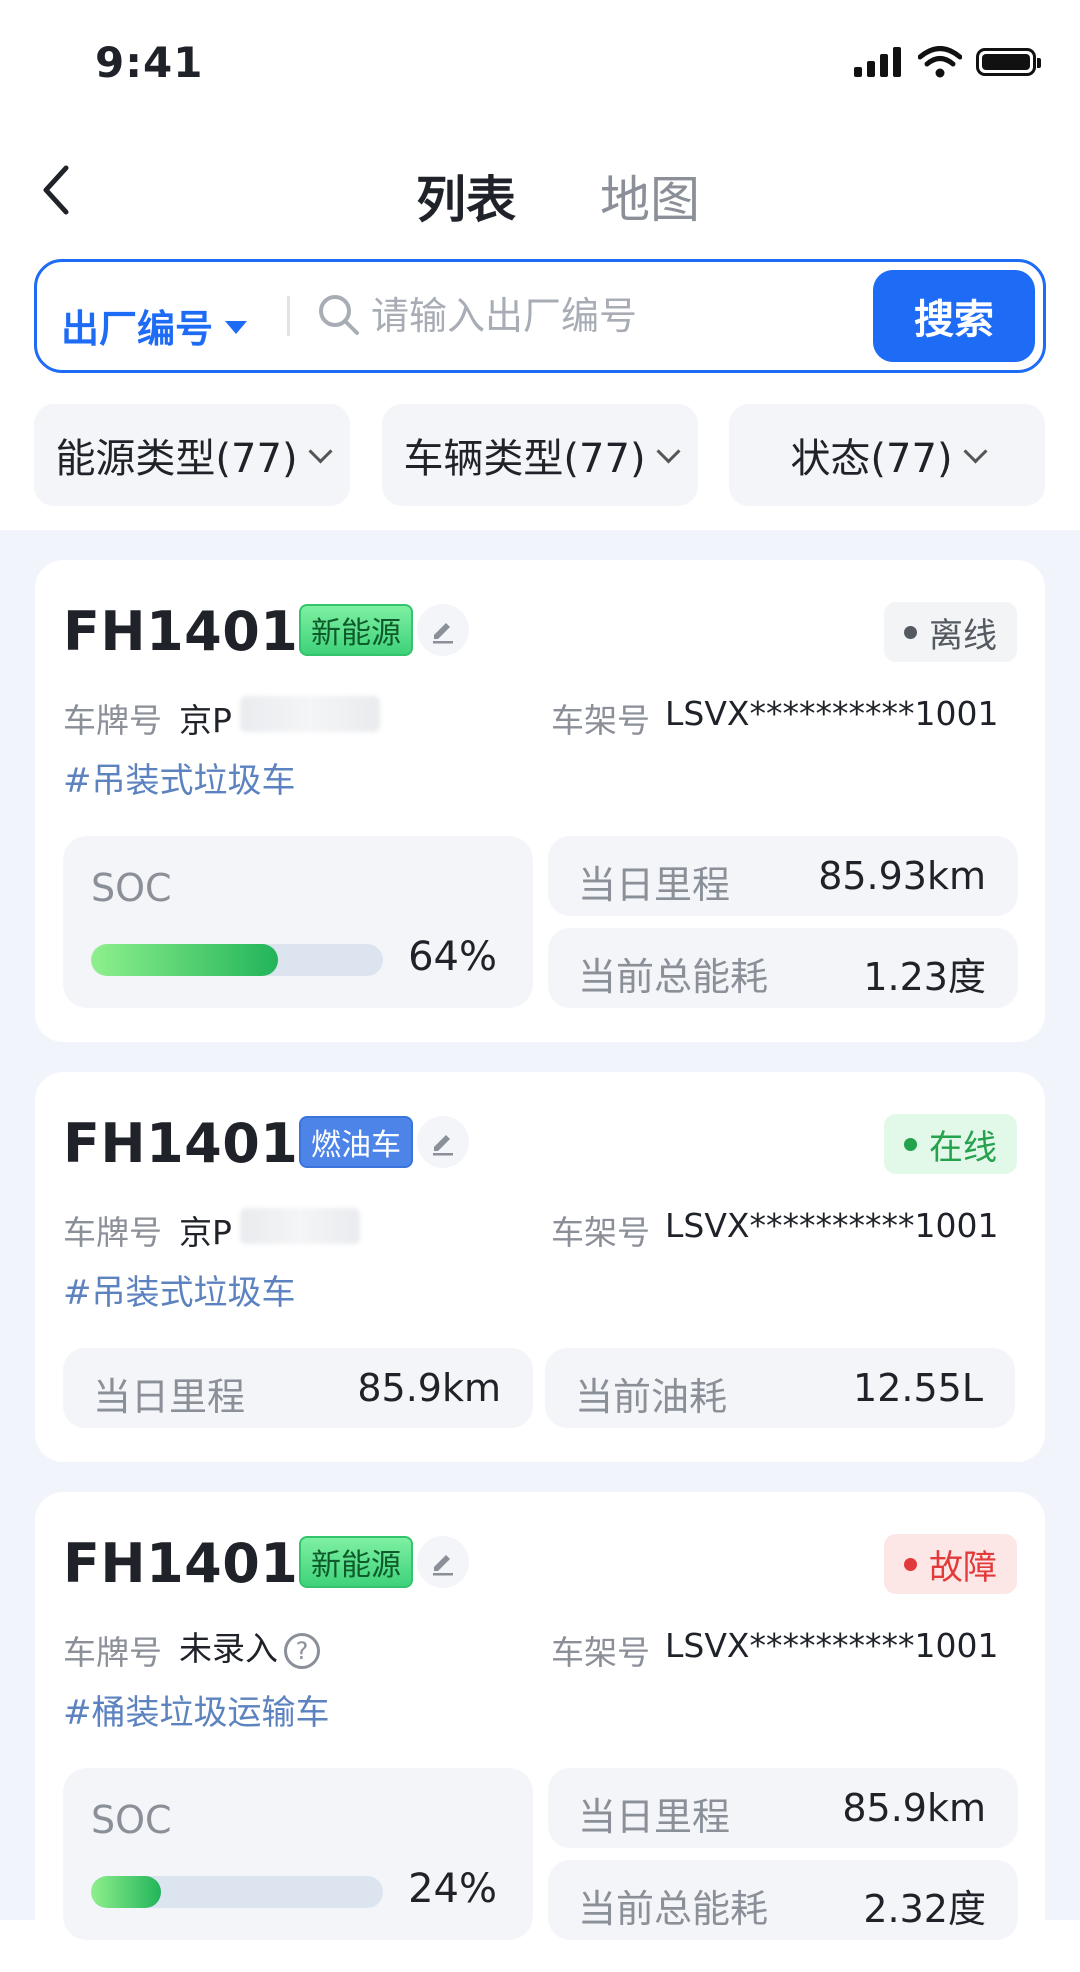 The image size is (1080, 1972). What do you see at coordinates (963, 1147) in the screenshot?
I see `status-text: 在线` at bounding box center [963, 1147].